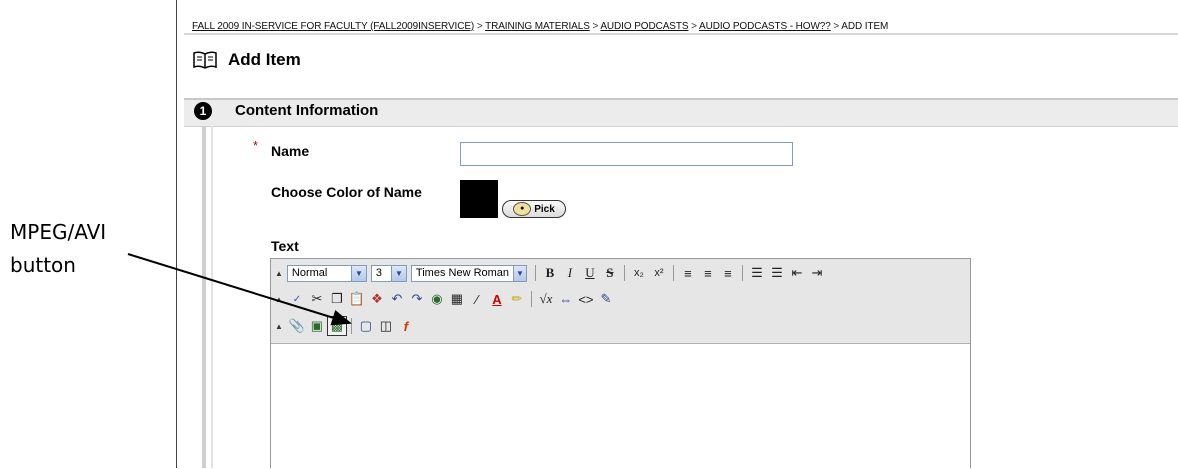 The height and width of the screenshot is (469, 1178). What do you see at coordinates (203, 111) in the screenshot?
I see `step-number-badge: 1` at bounding box center [203, 111].